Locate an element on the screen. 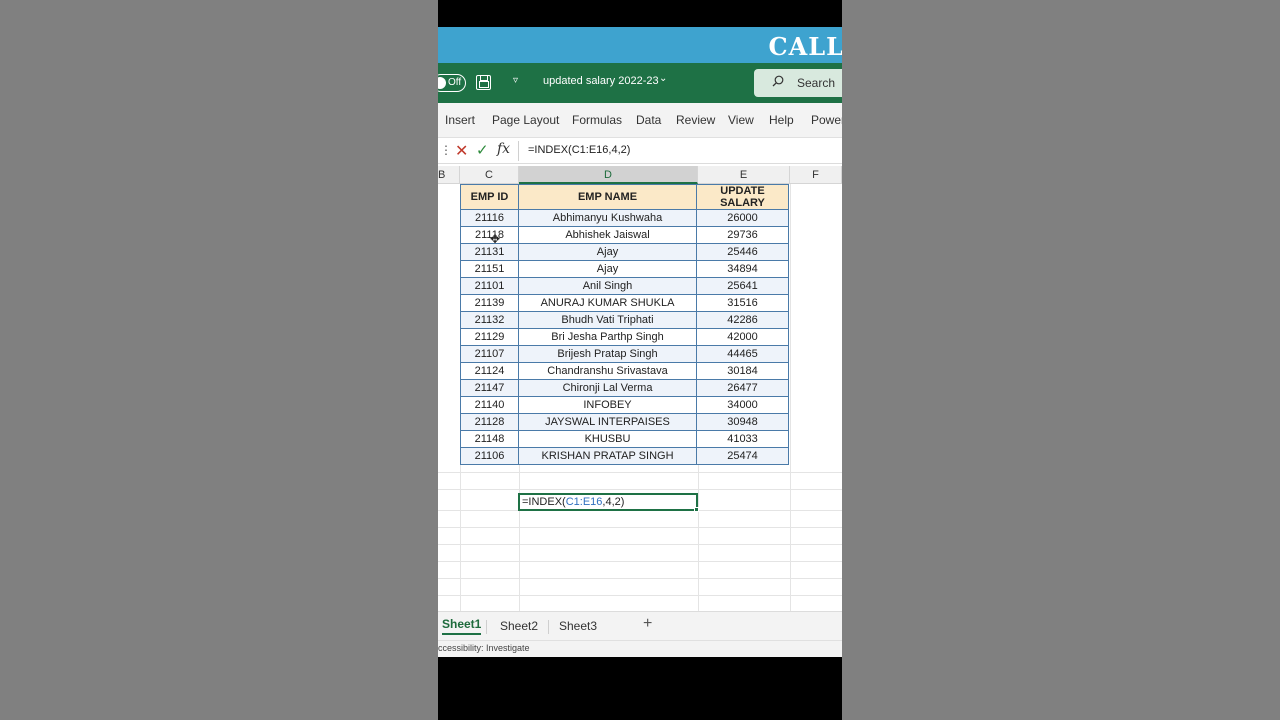 The image size is (1280, 720). table-row: 21107 Brijesh Pratap Singh 44465 is located at coordinates (624, 354).